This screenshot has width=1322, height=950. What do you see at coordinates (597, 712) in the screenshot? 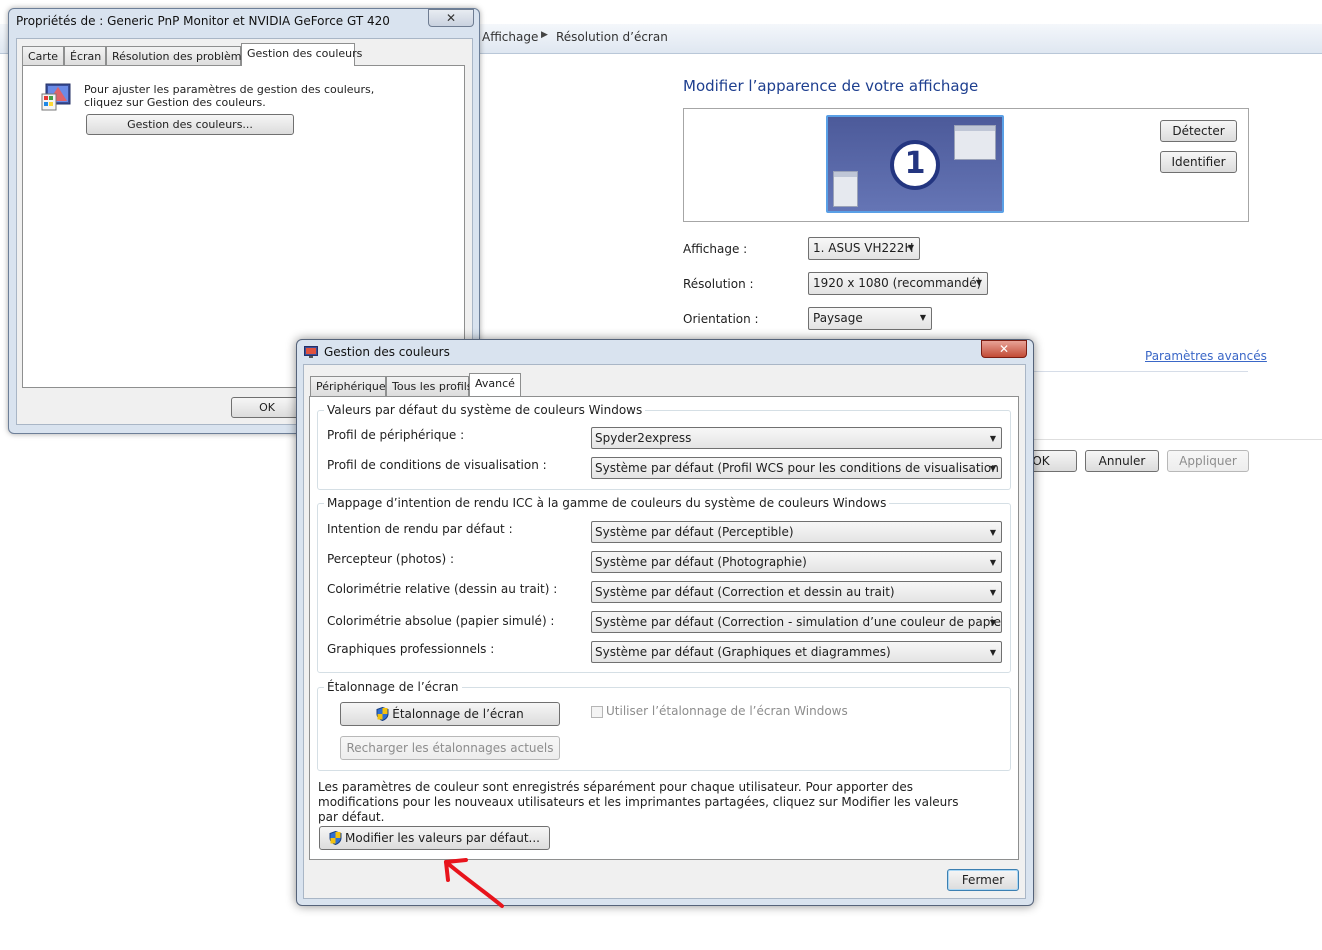
I see `use-windows-calibration-checkbox` at bounding box center [597, 712].